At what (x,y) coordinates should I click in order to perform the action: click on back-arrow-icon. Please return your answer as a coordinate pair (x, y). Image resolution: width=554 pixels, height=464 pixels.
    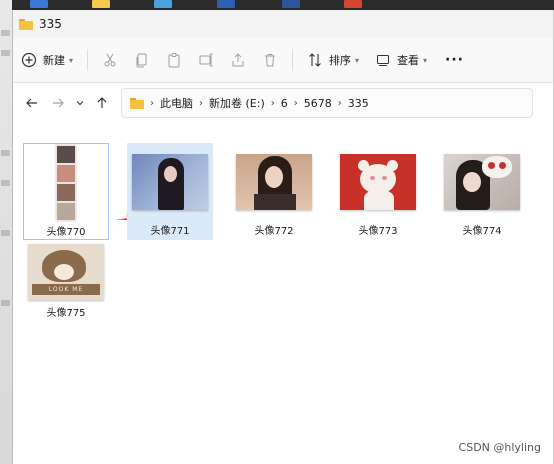
    Looking at the image, I should click on (32, 103).